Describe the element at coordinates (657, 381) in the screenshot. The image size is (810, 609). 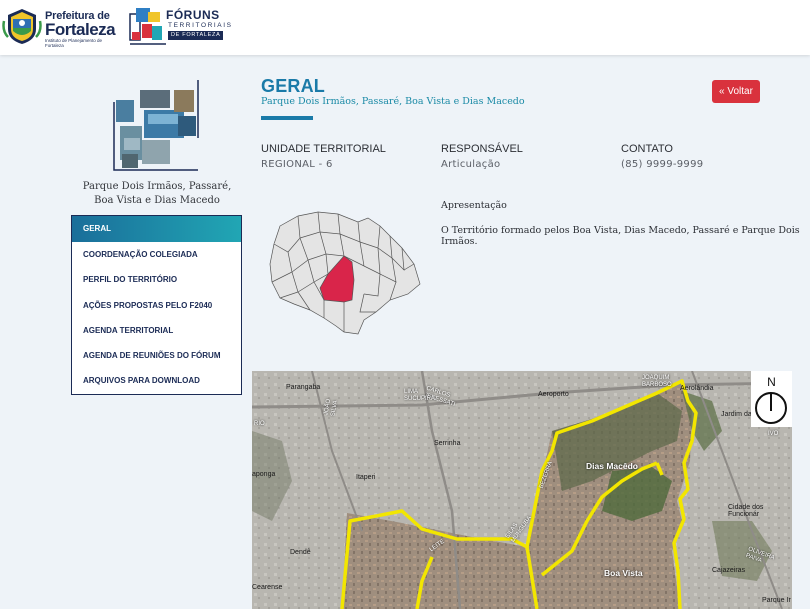
I see `street-label-joaquim: JOAQUIM BARBOSO` at that location.